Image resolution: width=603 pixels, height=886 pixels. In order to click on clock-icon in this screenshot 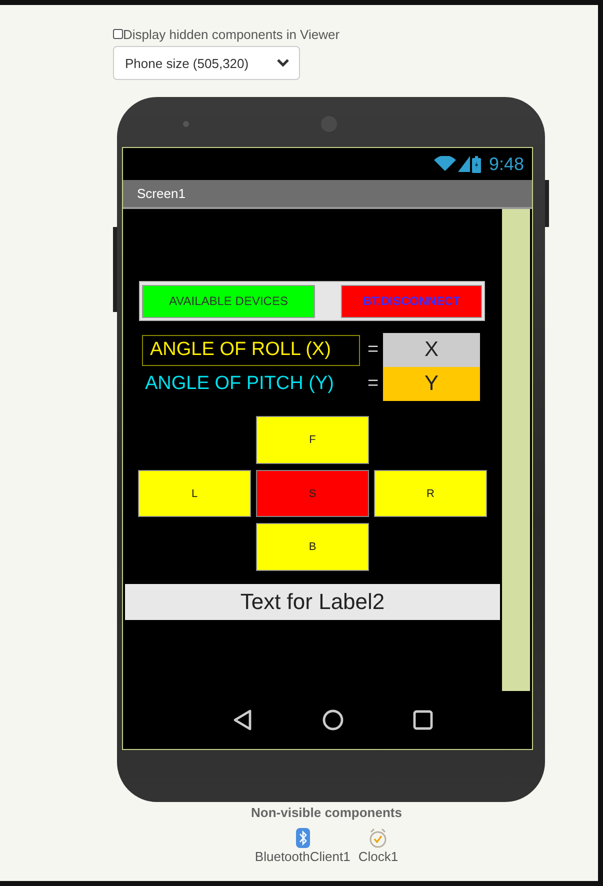, I will do `click(378, 838)`.